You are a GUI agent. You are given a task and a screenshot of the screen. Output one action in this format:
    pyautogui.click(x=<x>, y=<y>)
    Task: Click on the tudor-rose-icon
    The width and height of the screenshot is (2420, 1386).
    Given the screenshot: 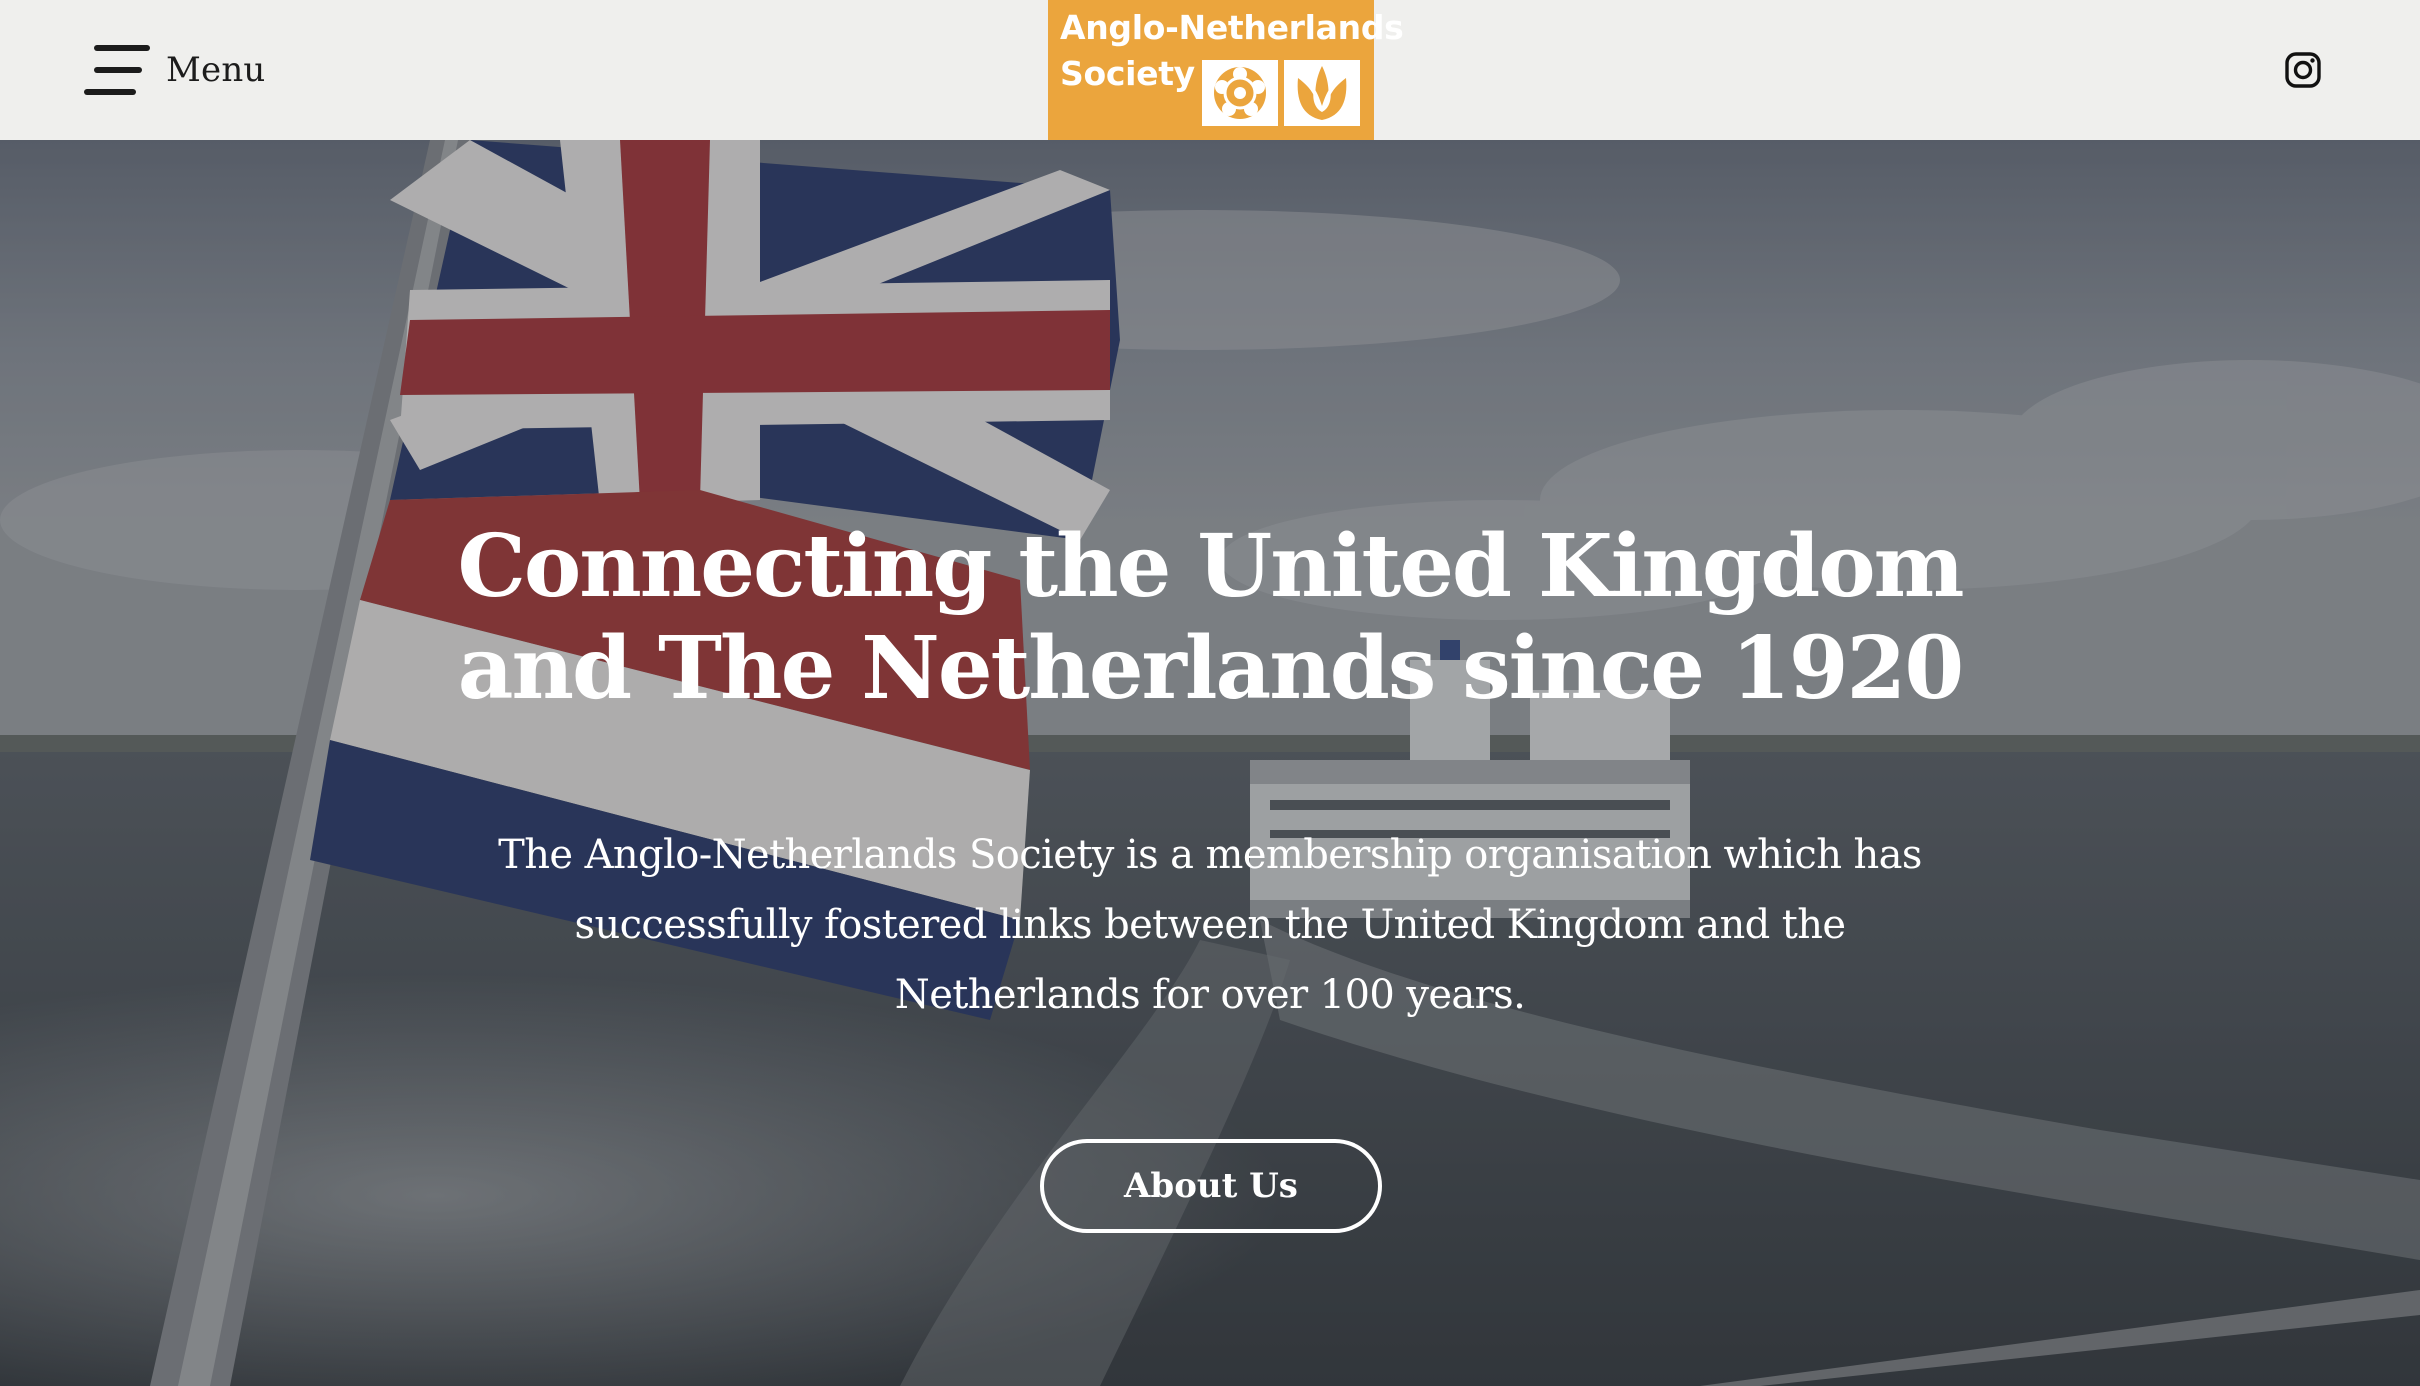 What is the action you would take?
    pyautogui.click(x=1240, y=93)
    